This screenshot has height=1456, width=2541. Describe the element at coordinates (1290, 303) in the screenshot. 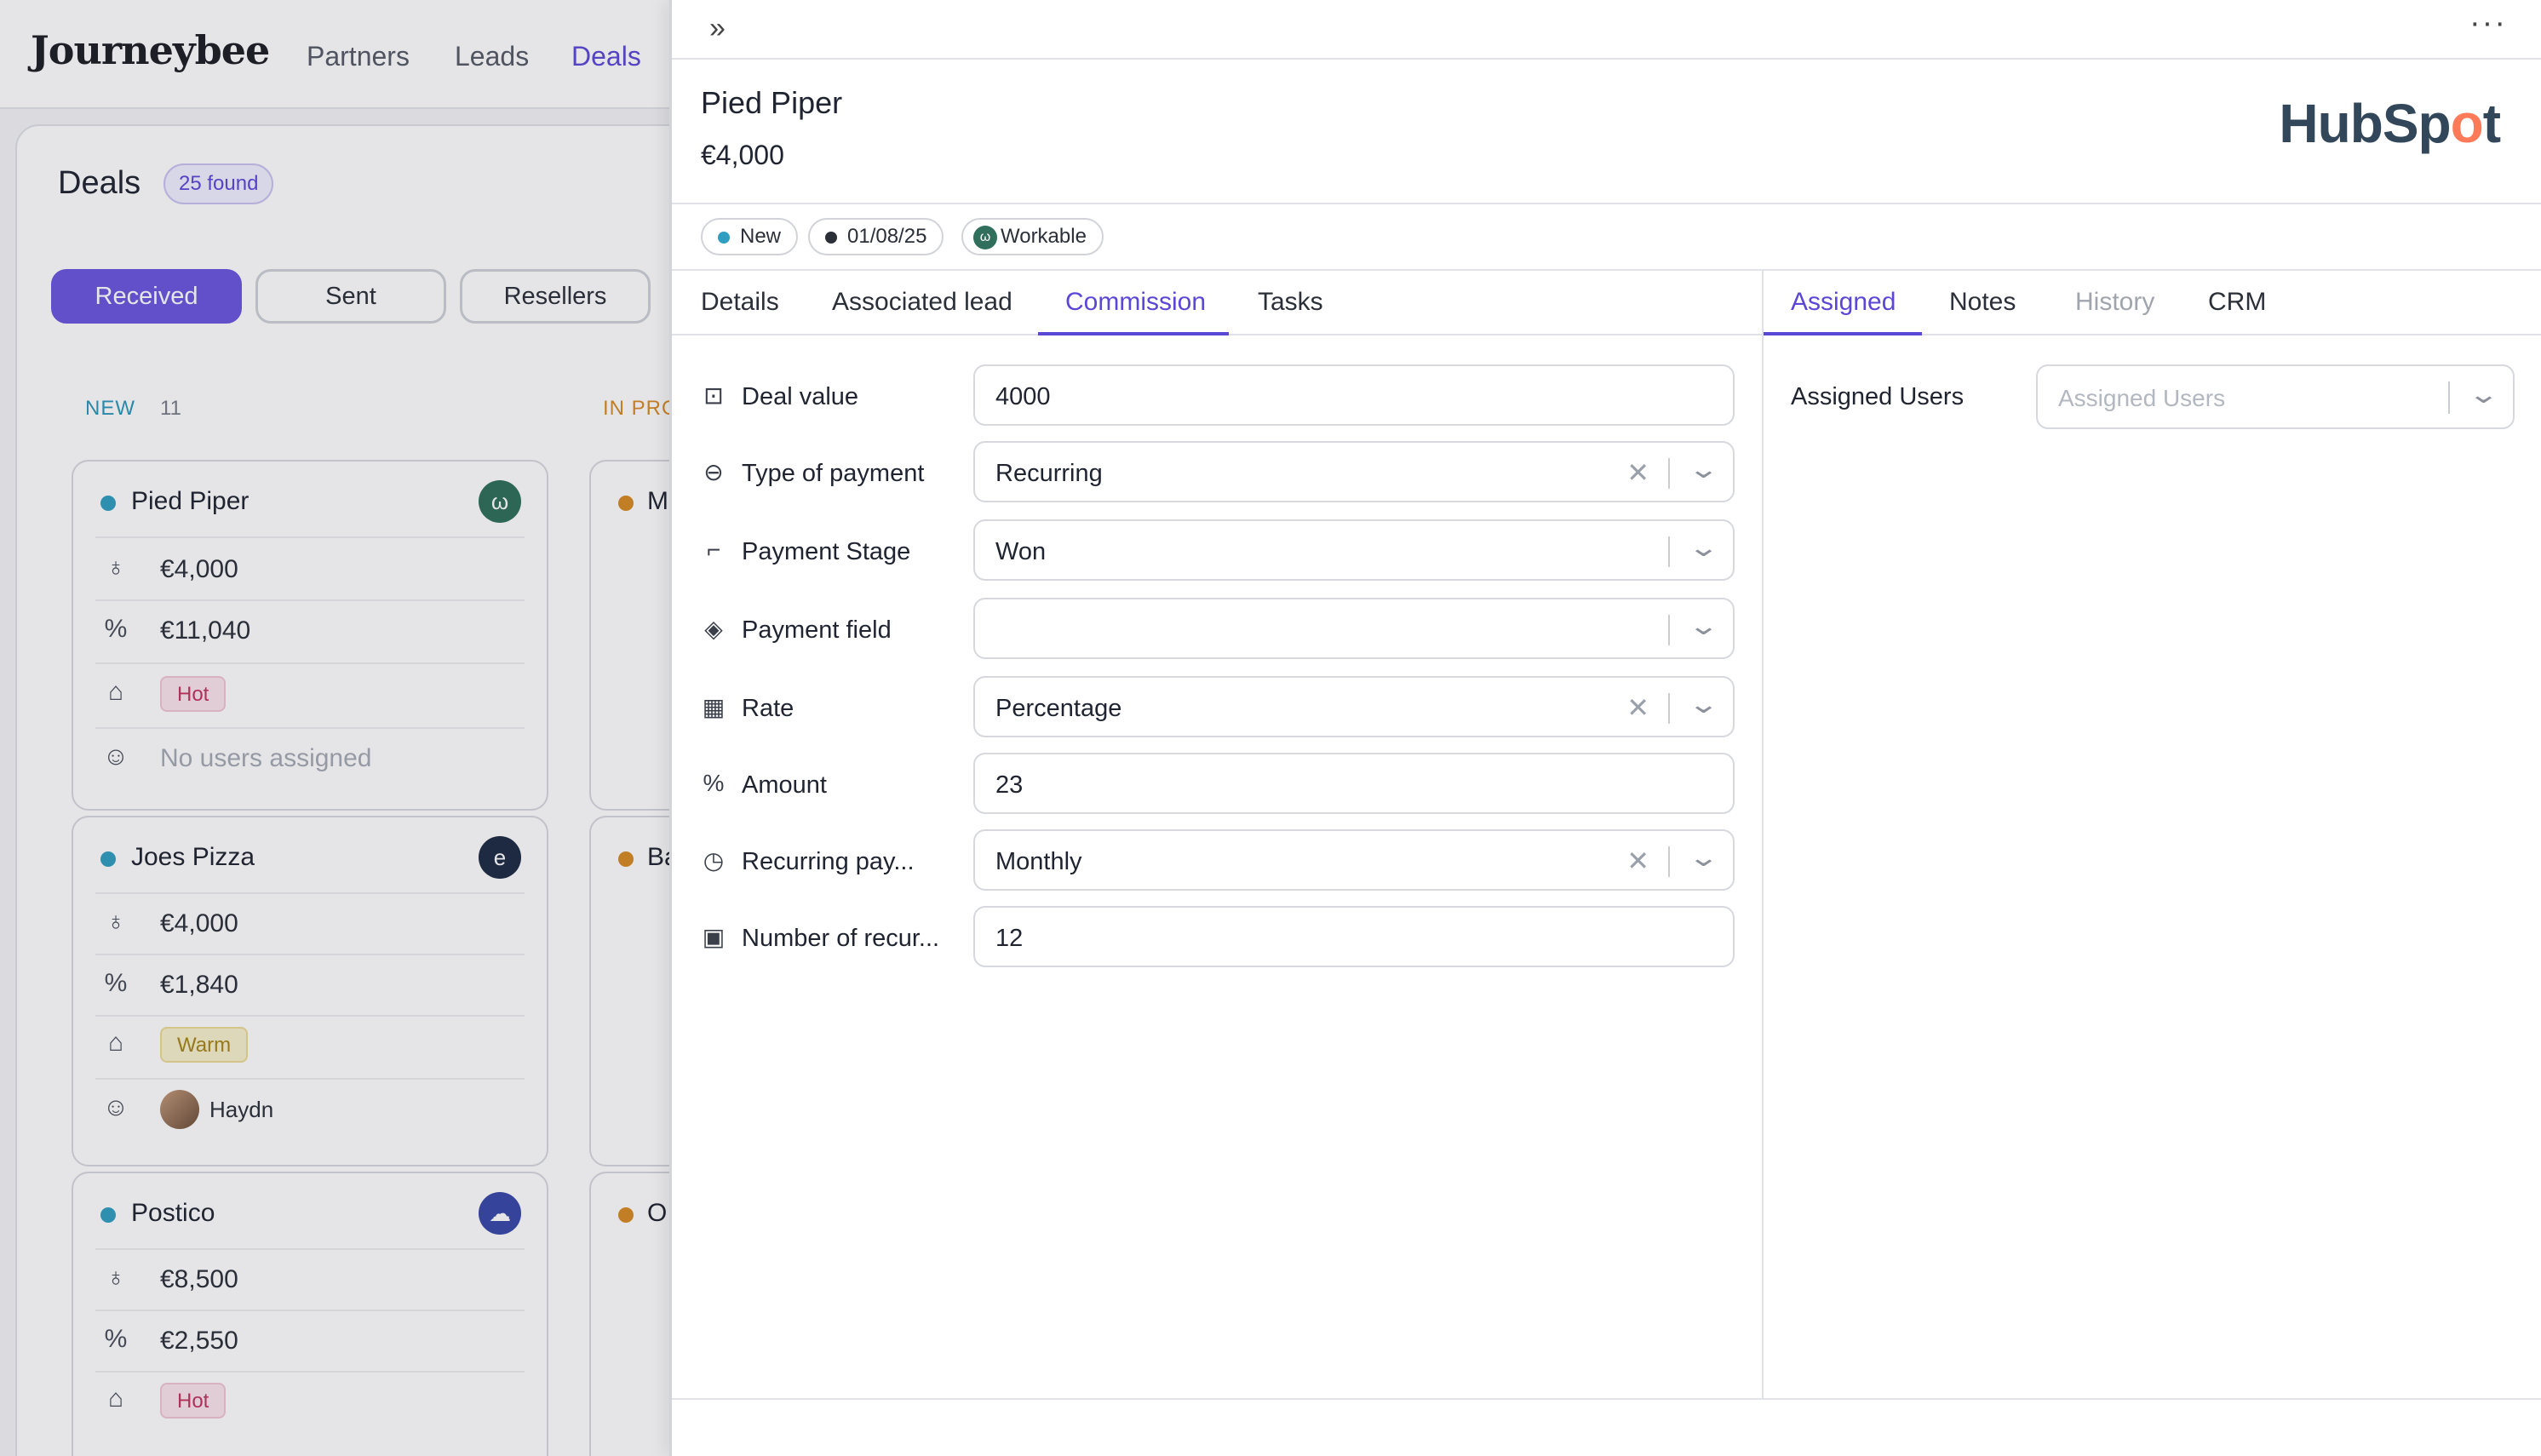

I see `tab-tasks: Tasks` at that location.